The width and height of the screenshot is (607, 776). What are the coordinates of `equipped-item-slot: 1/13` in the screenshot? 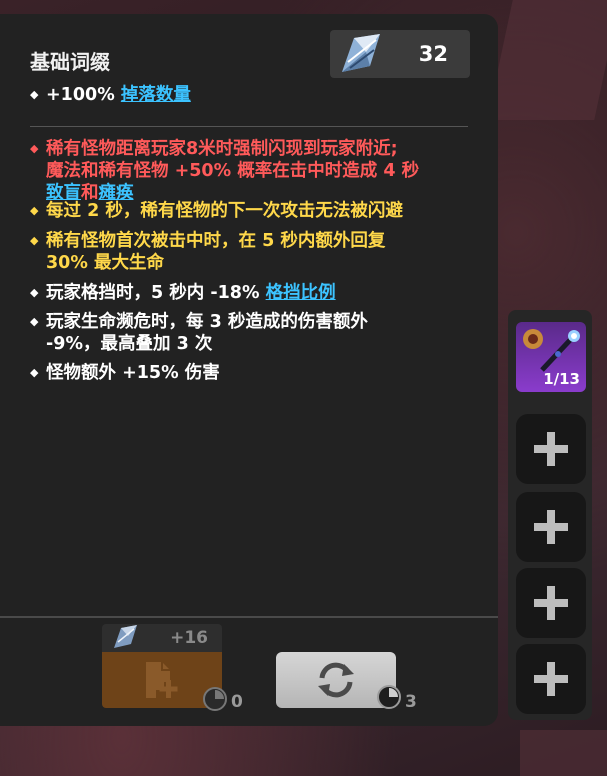 It's located at (551, 357).